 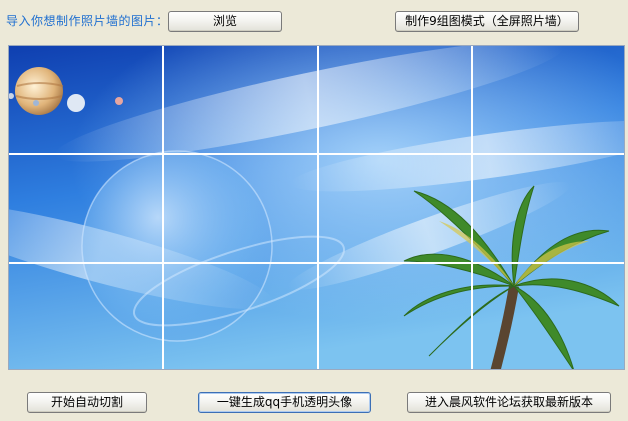 What do you see at coordinates (225, 21) in the screenshot?
I see `browse-button: 浏览` at bounding box center [225, 21].